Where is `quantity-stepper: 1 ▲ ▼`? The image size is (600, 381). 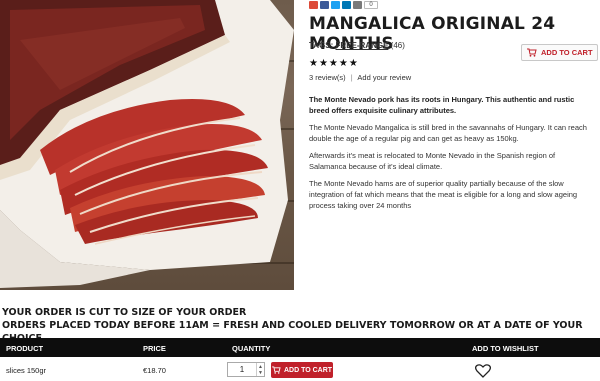
quantity-stepper: 1 ▲ ▼ is located at coordinates (246, 369).